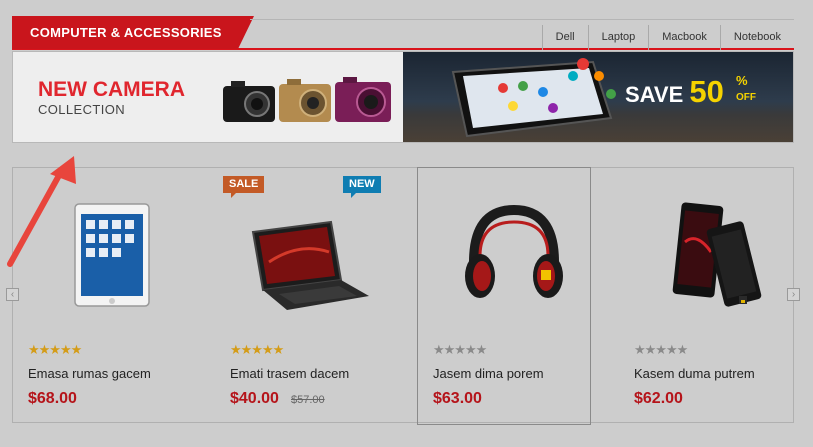 The height and width of the screenshot is (447, 813). I want to click on save-percentage: 50, so click(706, 91).